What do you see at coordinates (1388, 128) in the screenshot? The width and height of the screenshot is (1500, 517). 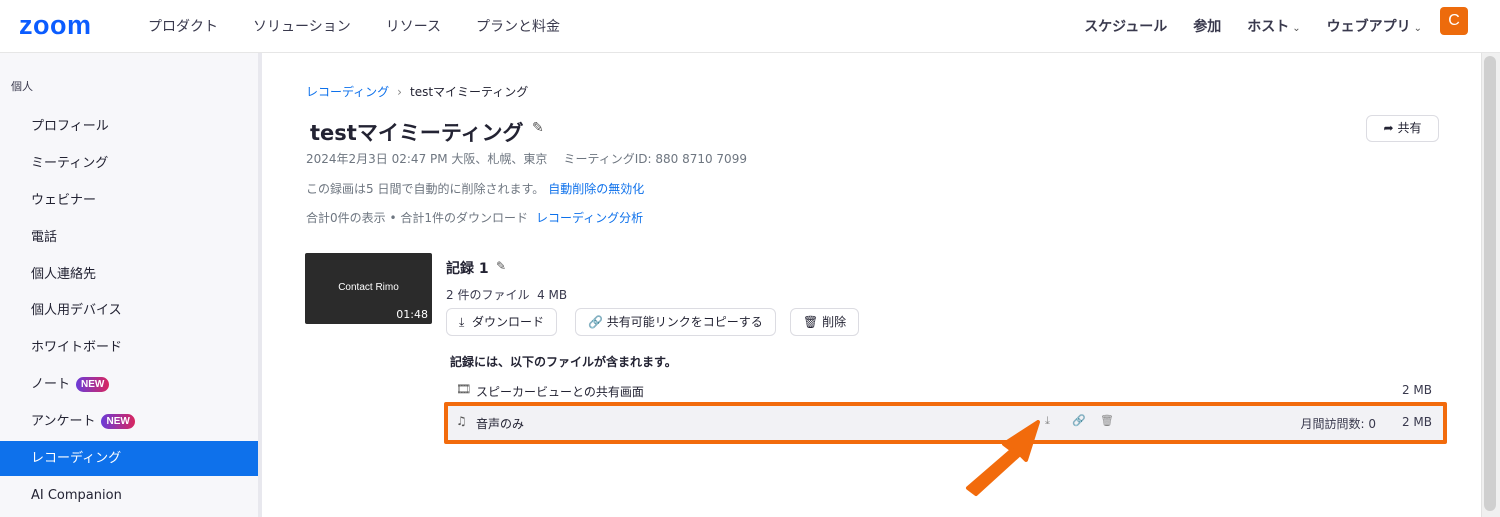 I see `share-icon: ➦` at bounding box center [1388, 128].